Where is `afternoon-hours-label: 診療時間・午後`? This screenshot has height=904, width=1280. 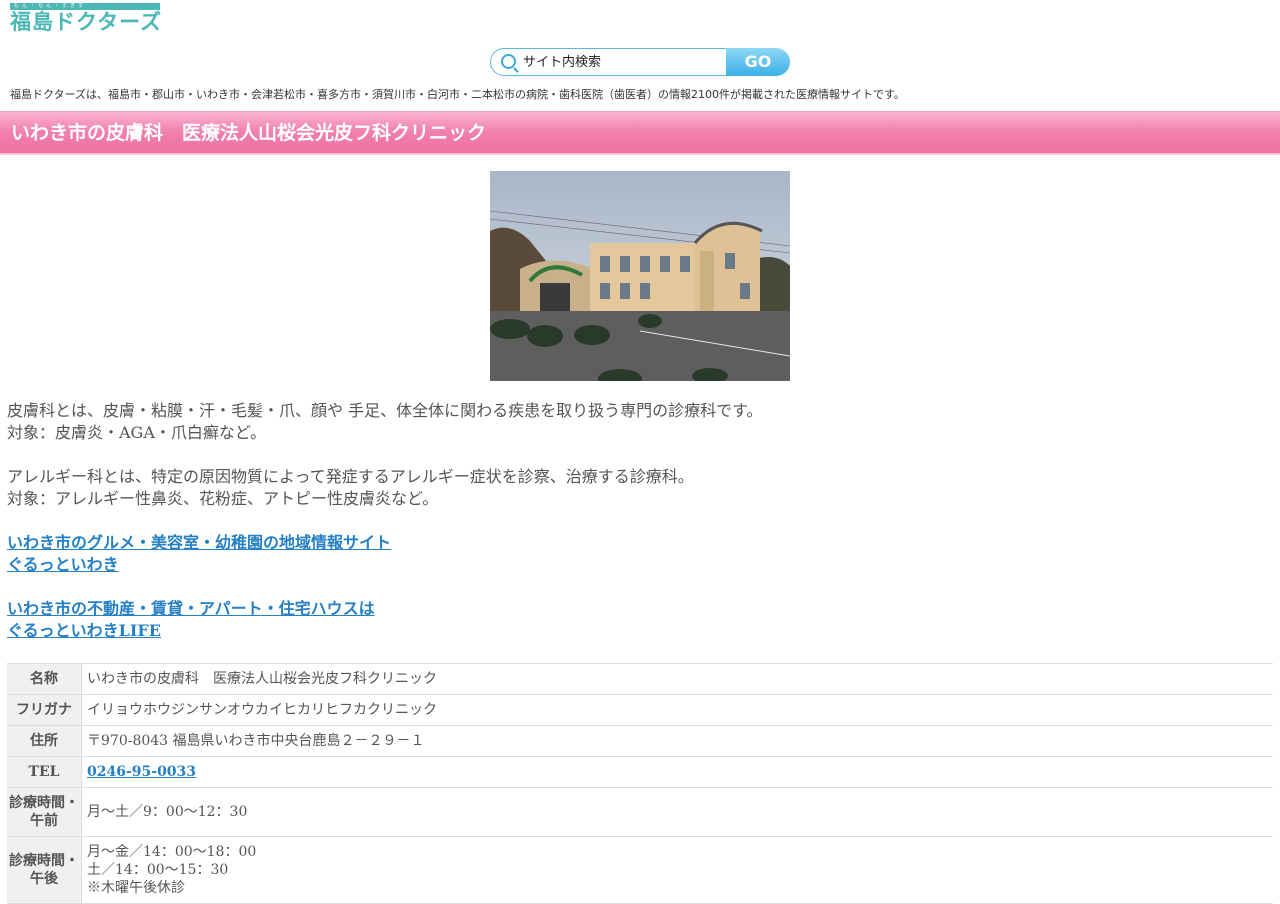
afternoon-hours-label: 診療時間・午後 is located at coordinates (44, 870).